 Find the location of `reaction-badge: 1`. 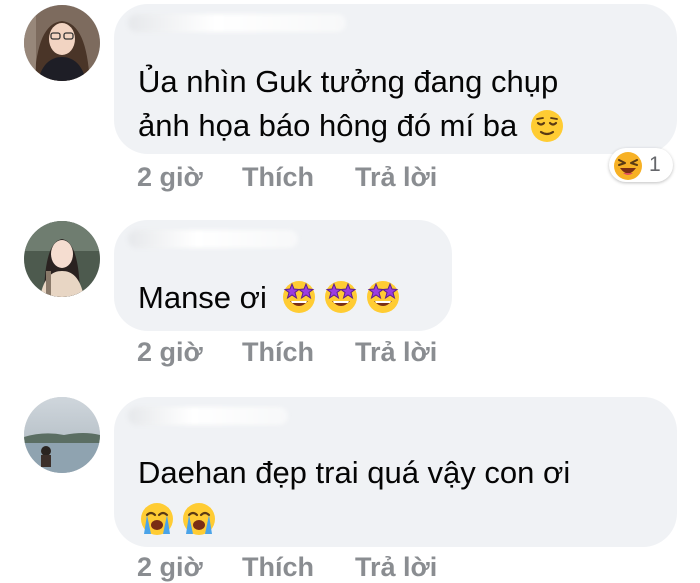

reaction-badge: 1 is located at coordinates (641, 165).